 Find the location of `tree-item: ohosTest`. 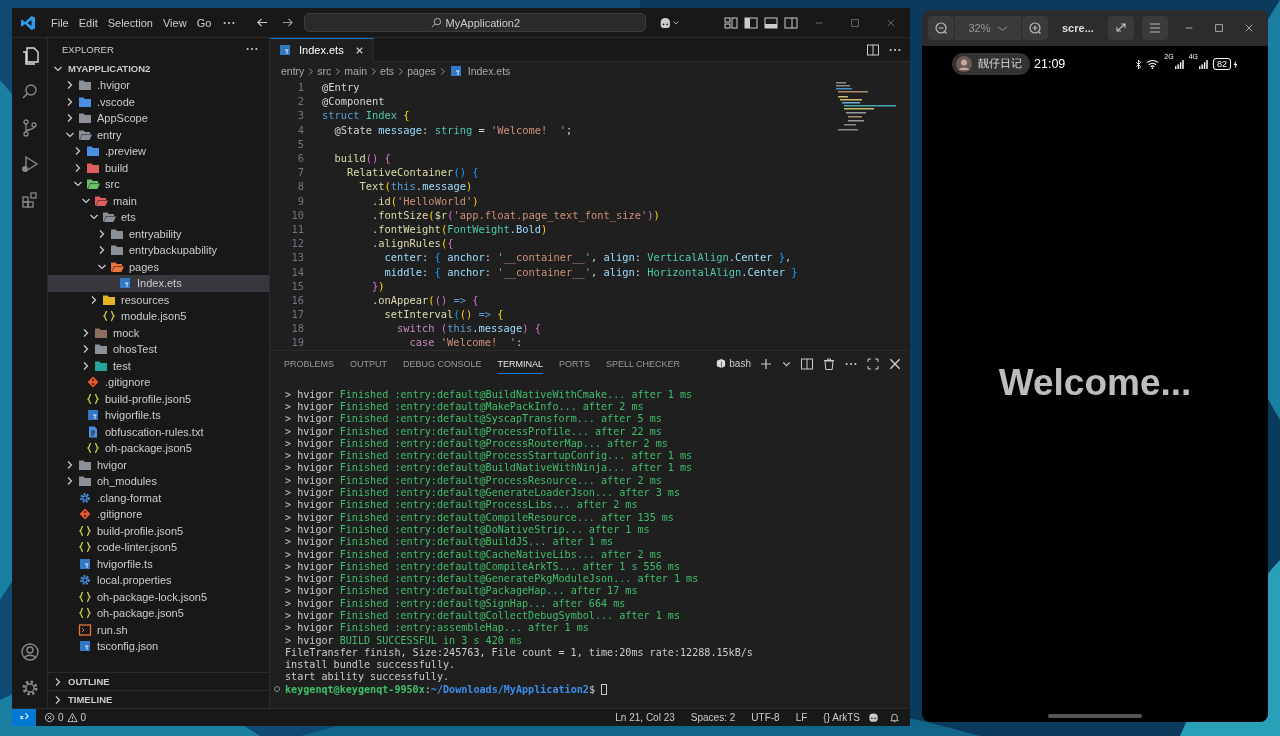

tree-item: ohosTest is located at coordinates (158, 349).